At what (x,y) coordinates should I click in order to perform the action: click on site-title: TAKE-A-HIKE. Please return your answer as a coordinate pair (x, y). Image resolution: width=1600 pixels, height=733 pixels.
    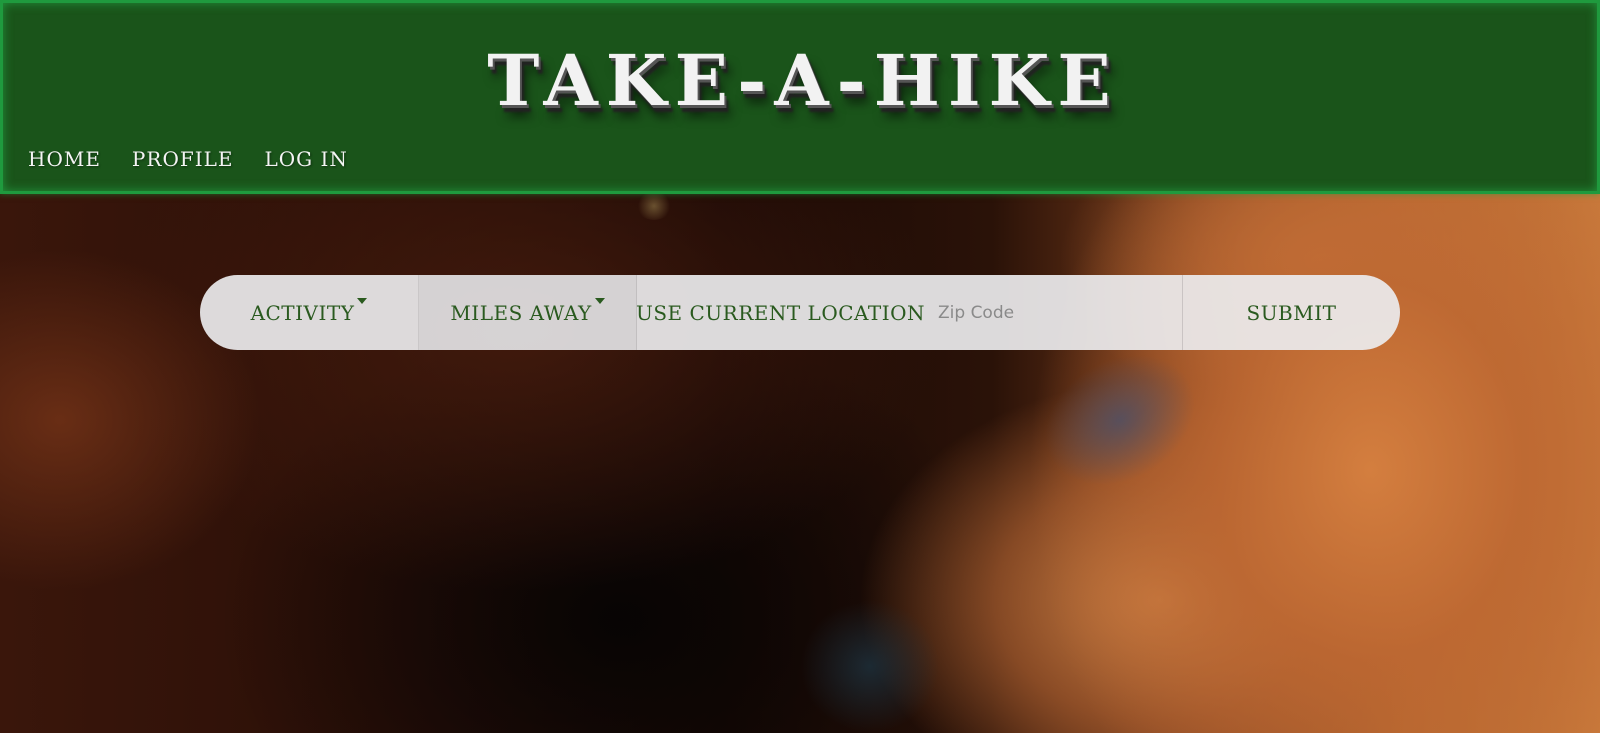
    Looking at the image, I should click on (803, 80).